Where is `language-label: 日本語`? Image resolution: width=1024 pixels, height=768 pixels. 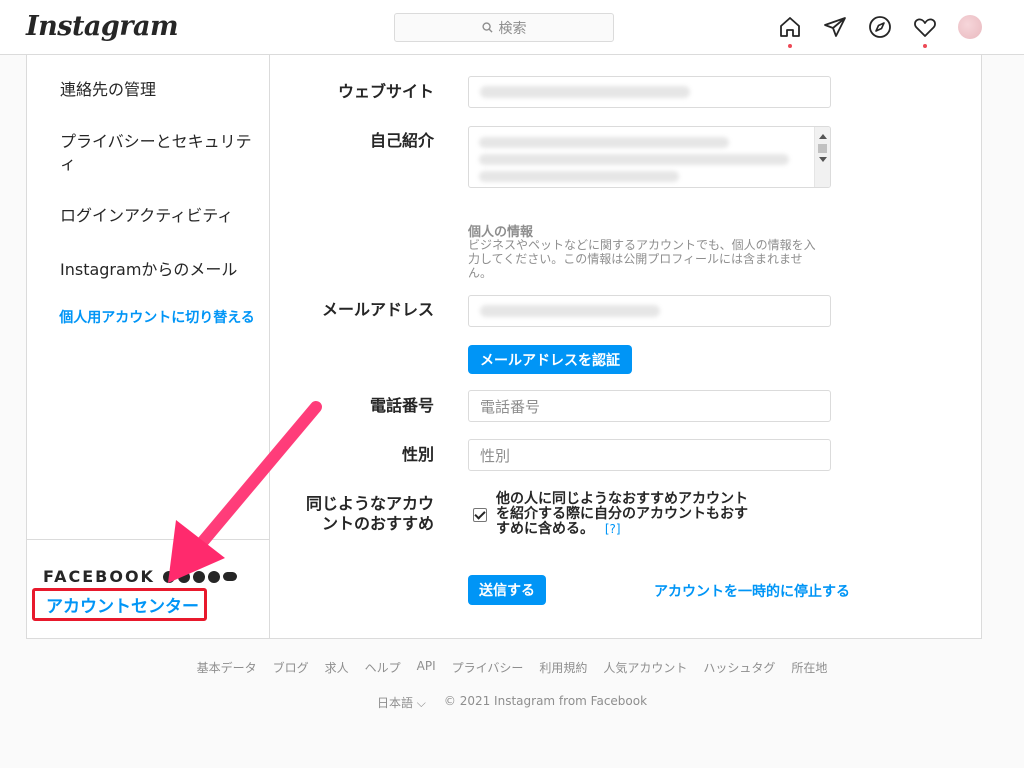 language-label: 日本語 is located at coordinates (394, 703).